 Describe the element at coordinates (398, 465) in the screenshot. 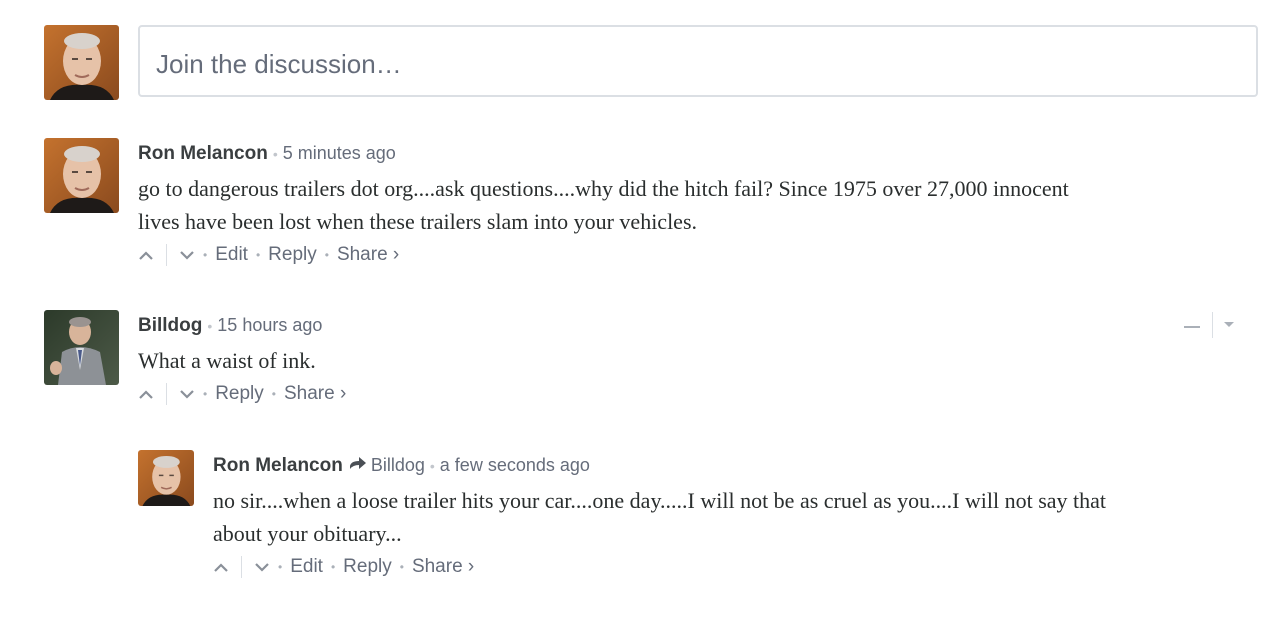

I see `reply-to-author: Billdog` at that location.